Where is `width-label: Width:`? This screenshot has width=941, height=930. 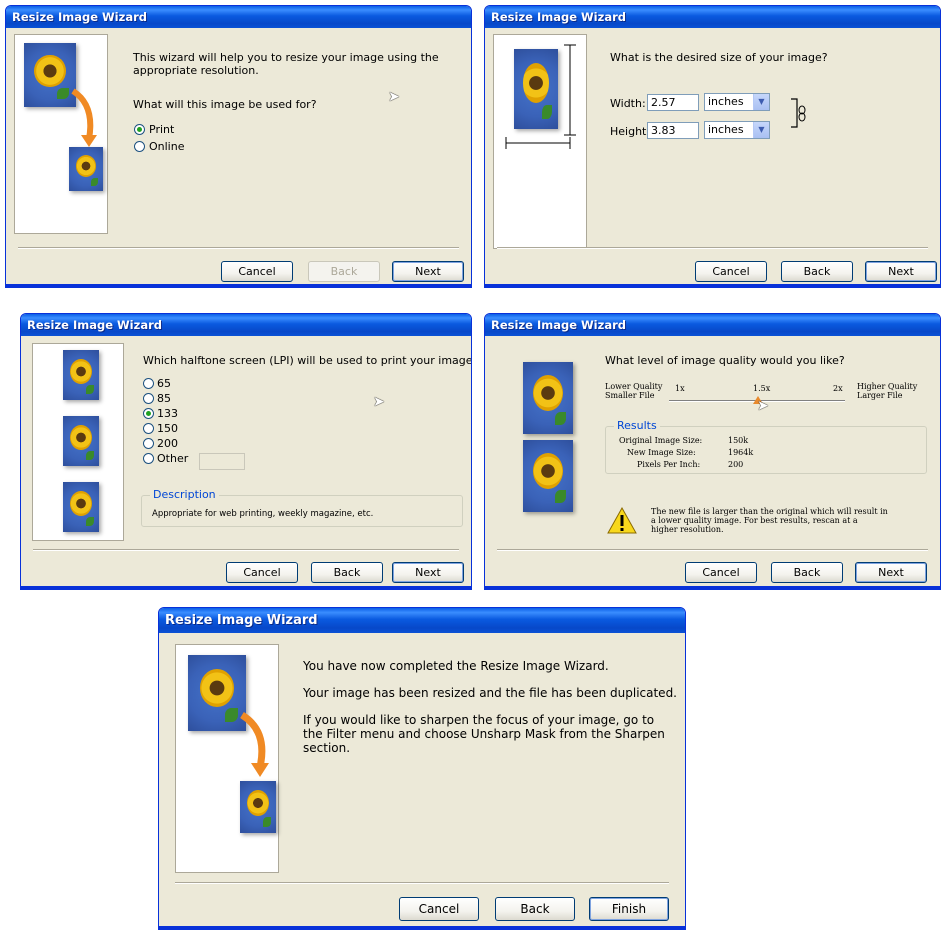
width-label: Width: is located at coordinates (628, 103).